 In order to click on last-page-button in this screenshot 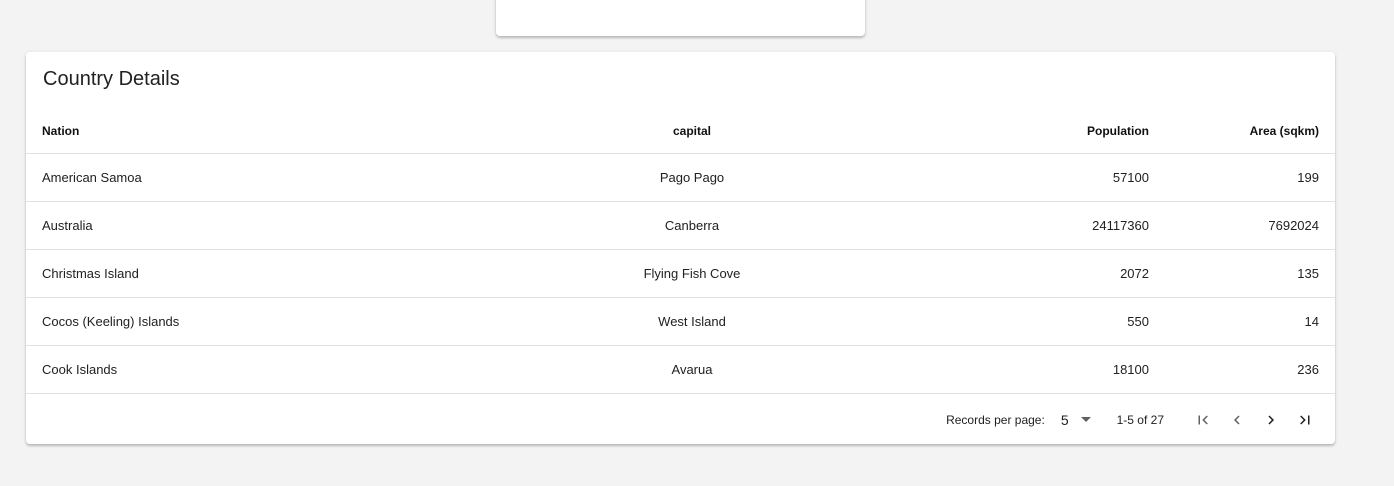, I will do `click(1305, 420)`.